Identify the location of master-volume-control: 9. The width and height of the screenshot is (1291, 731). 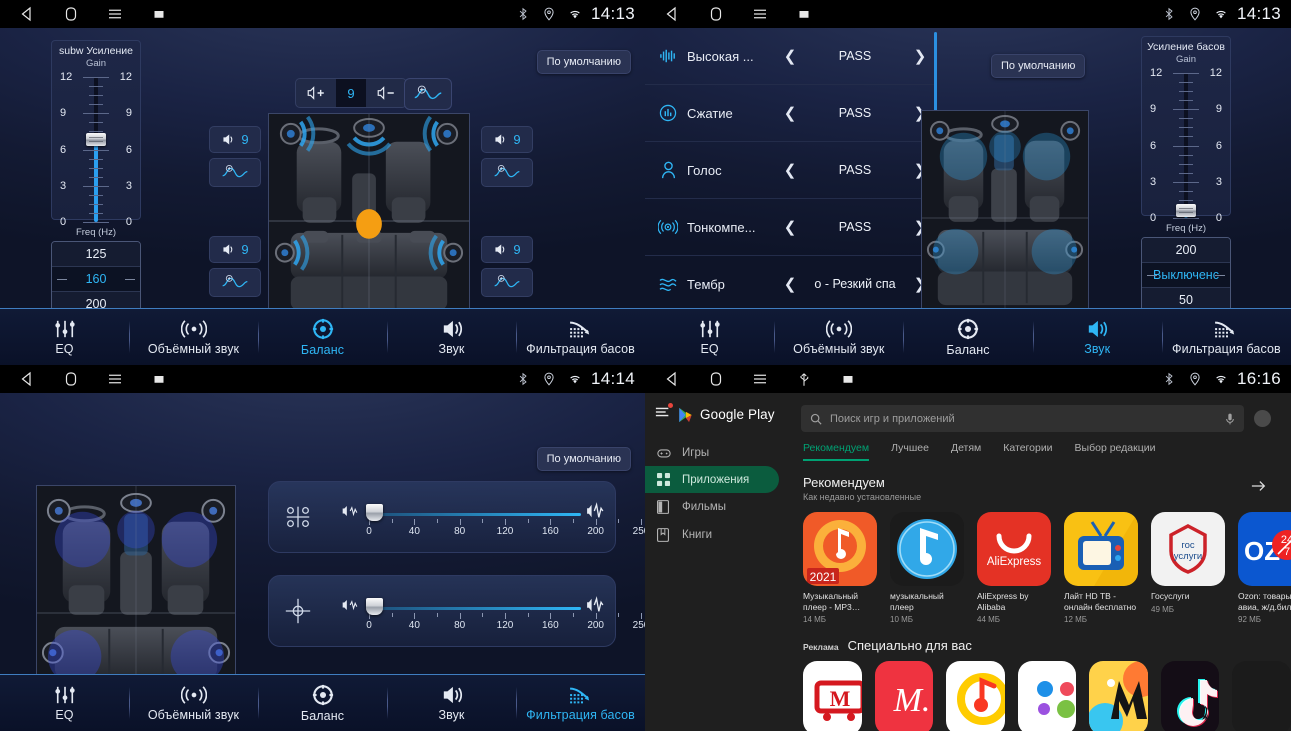
(351, 93).